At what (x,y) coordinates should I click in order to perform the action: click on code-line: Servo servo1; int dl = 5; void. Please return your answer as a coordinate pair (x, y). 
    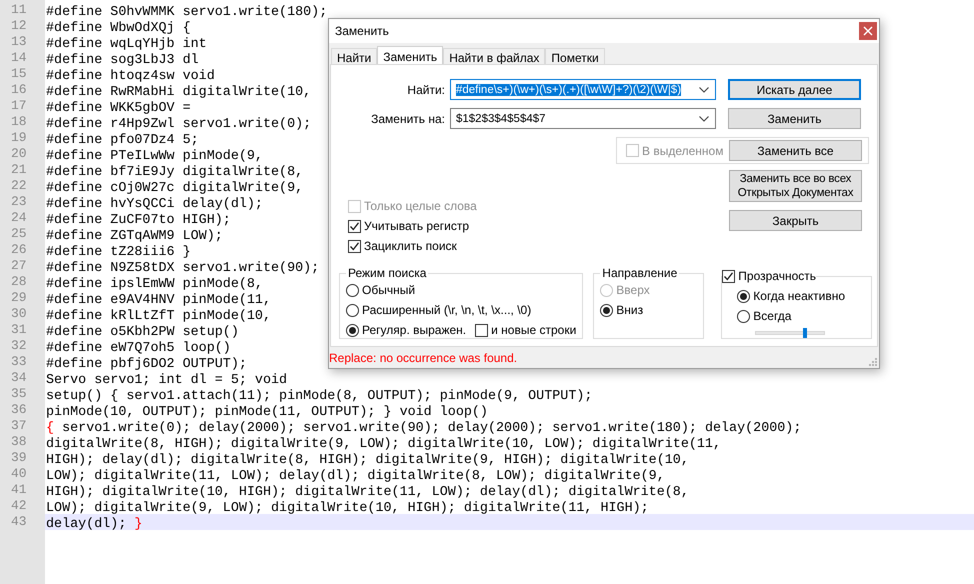
    Looking at the image, I should click on (167, 380).